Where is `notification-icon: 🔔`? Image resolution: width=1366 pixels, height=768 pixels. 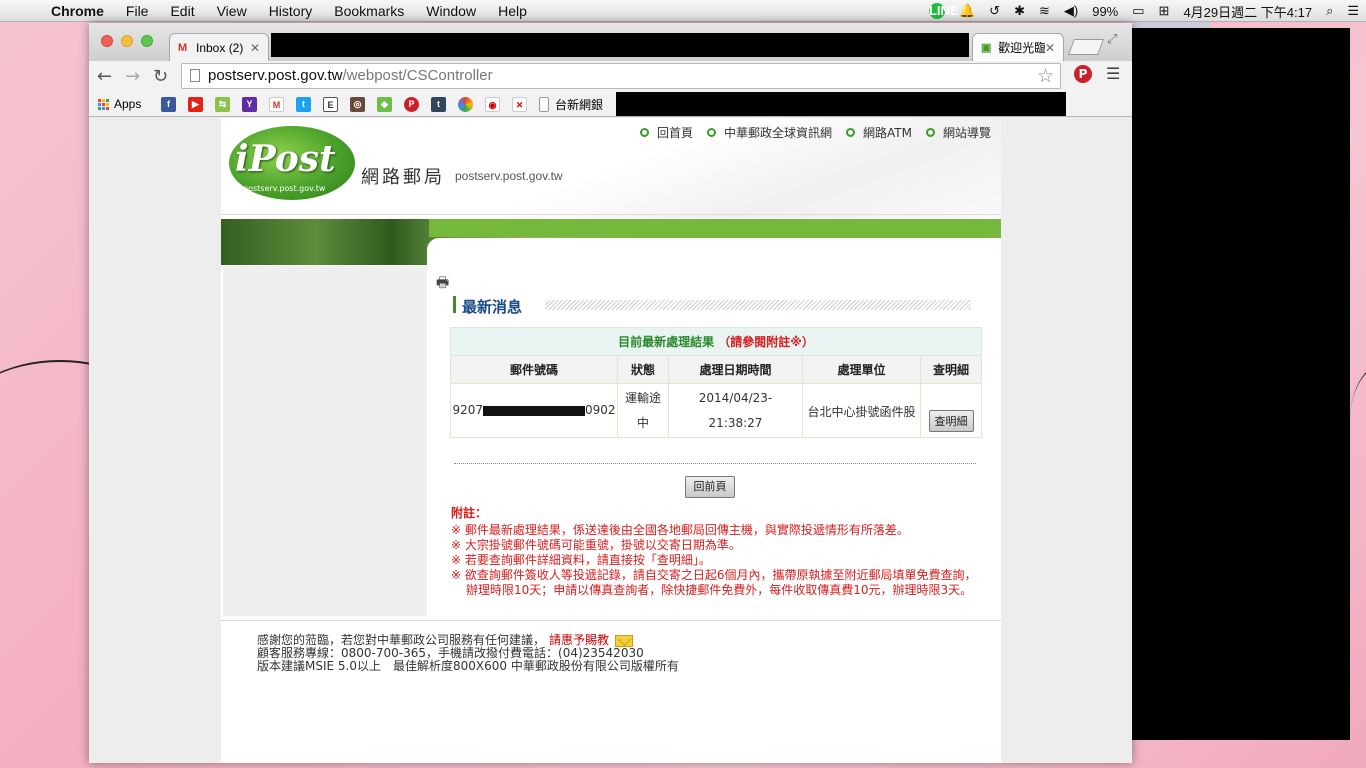 notification-icon: 🔔 is located at coordinates (967, 11).